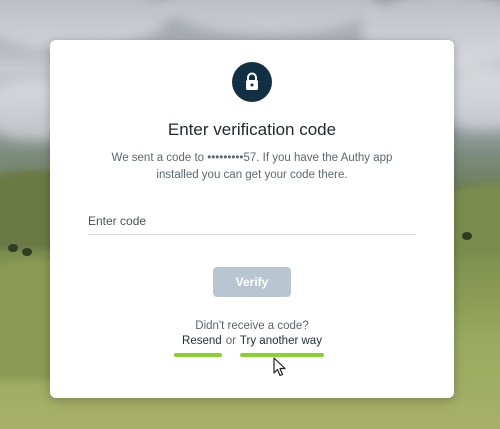  Describe the element at coordinates (279, 367) in the screenshot. I see `mouse-cursor-icon` at that location.